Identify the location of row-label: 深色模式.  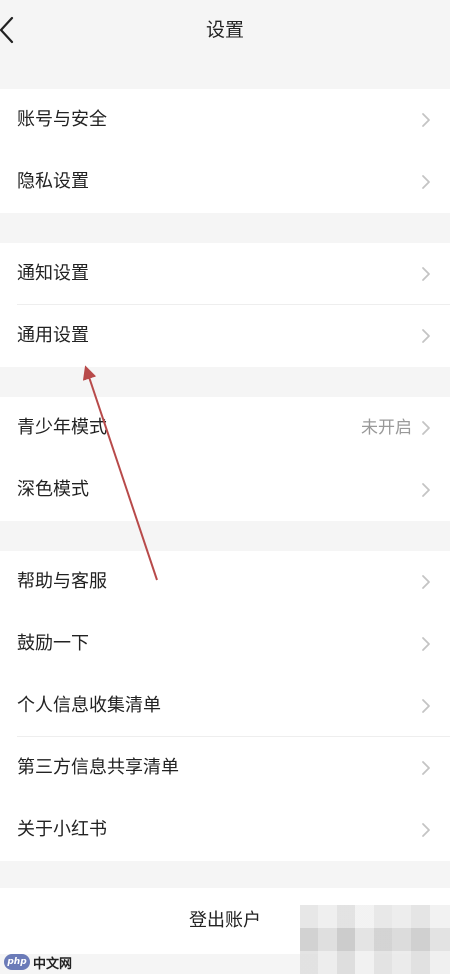
(53, 489).